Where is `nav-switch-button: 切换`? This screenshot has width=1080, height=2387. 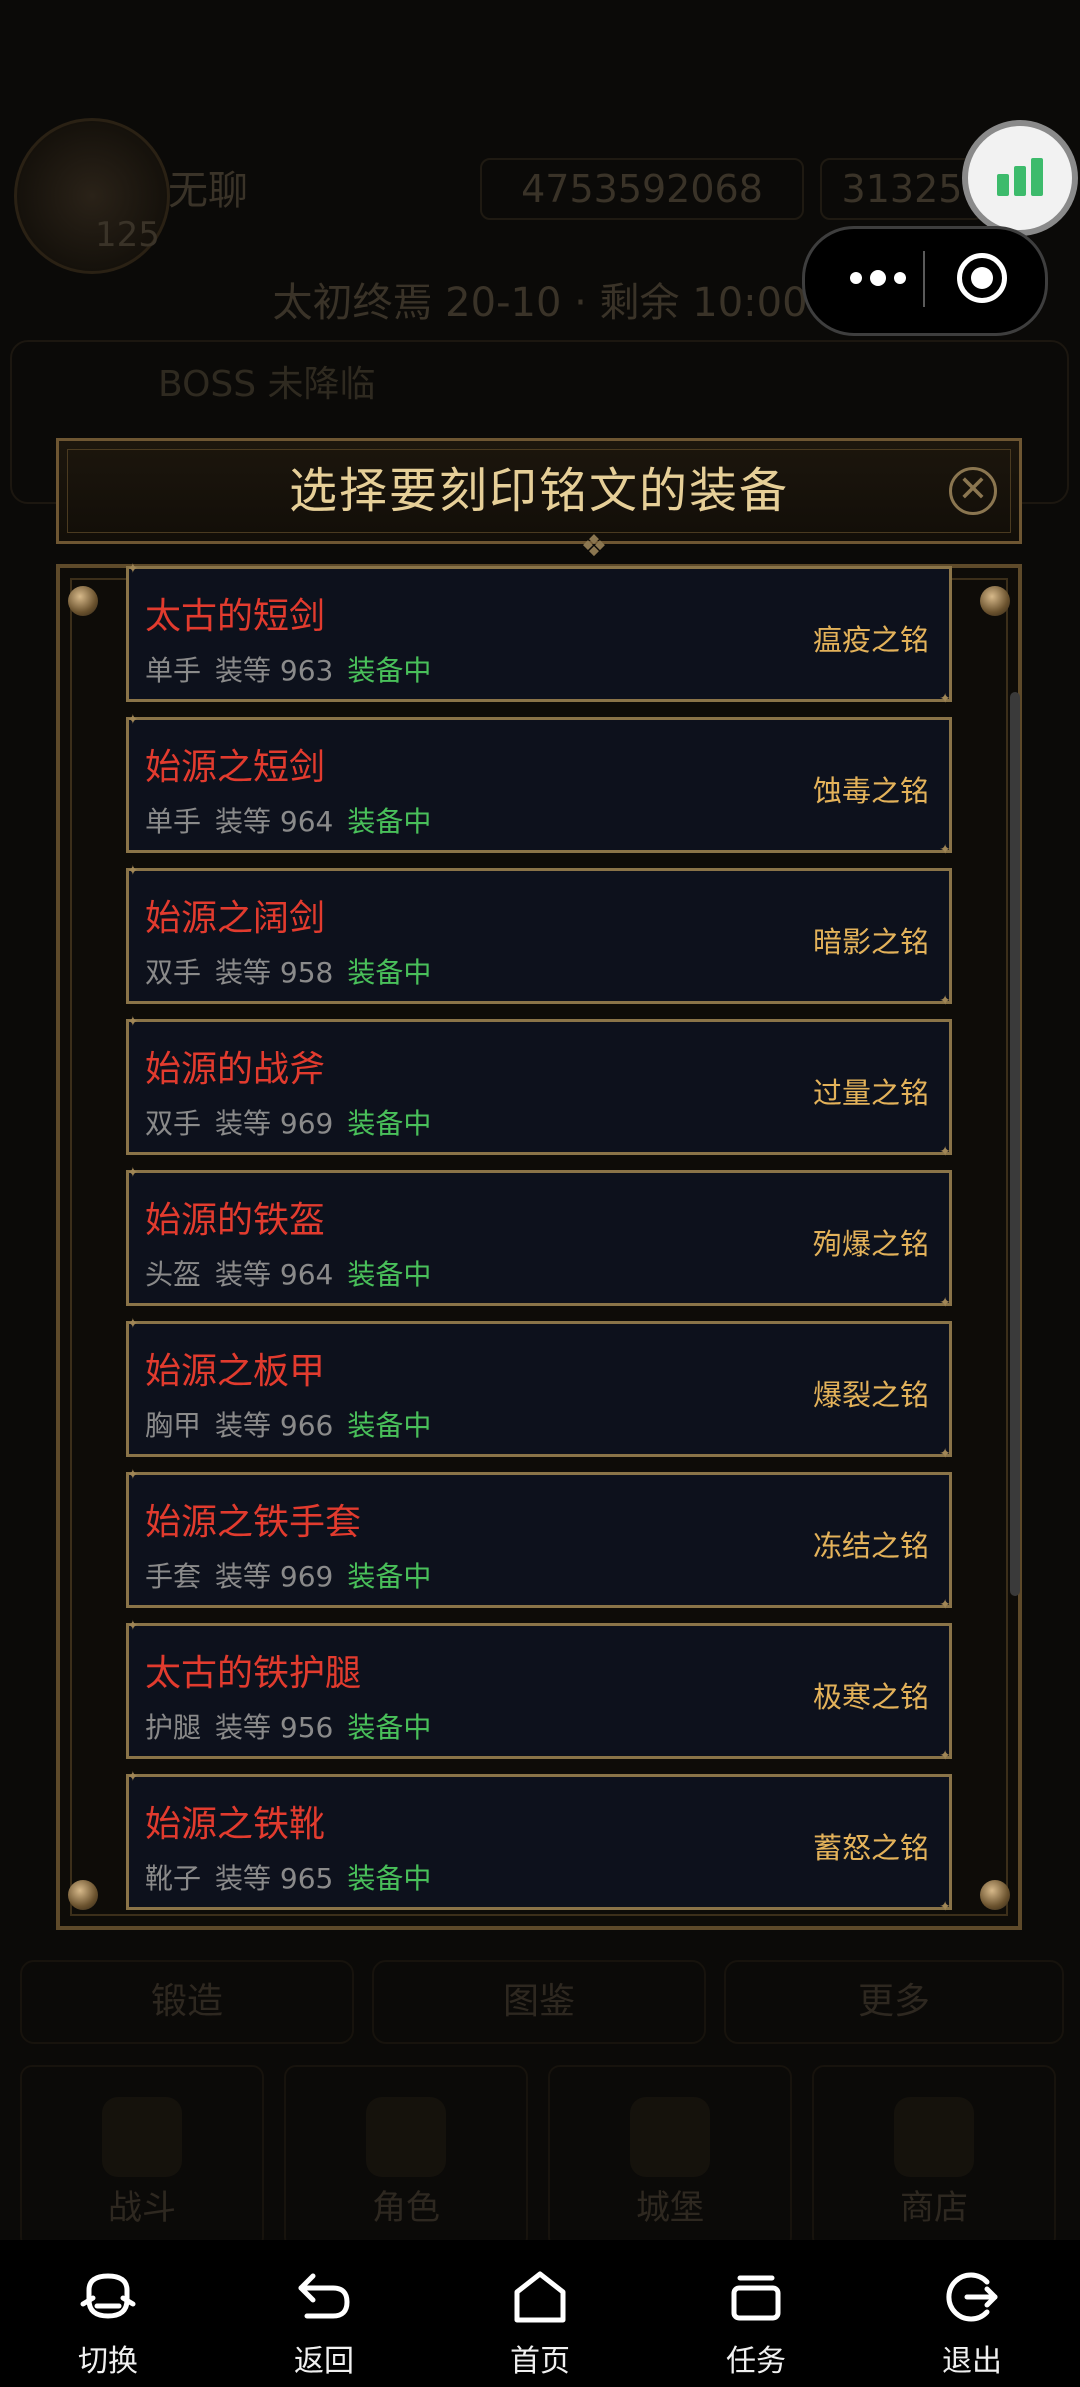
nav-switch-button: 切换 is located at coordinates (108, 2313).